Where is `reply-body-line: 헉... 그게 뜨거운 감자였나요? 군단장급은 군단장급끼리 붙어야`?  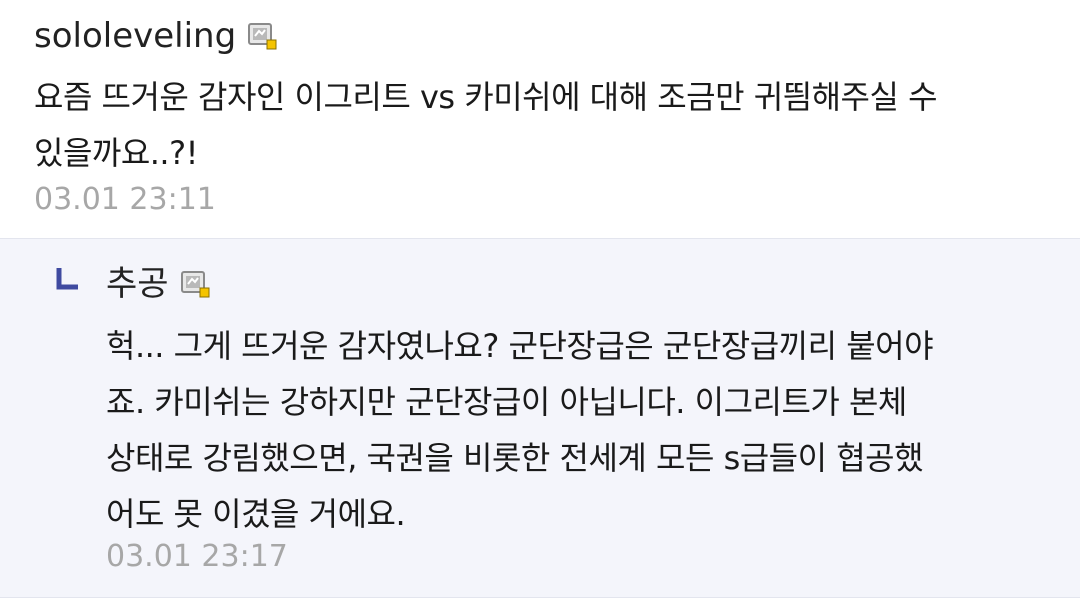
reply-body-line: 헉... 그게 뜨거운 감자였나요? 군단장급은 군단장급끼리 붙어야 is located at coordinates (520, 346).